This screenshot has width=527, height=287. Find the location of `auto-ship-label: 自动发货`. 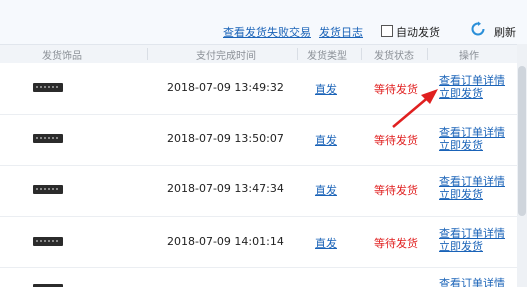

auto-ship-label: 自动发货 is located at coordinates (418, 32).